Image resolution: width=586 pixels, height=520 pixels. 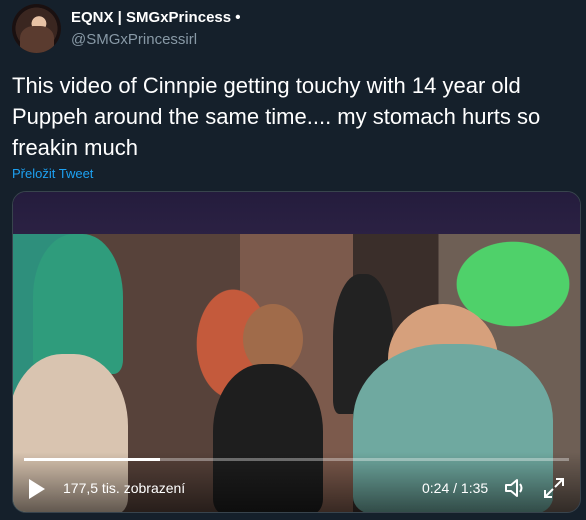 I want to click on play-icon, so click(x=37, y=489).